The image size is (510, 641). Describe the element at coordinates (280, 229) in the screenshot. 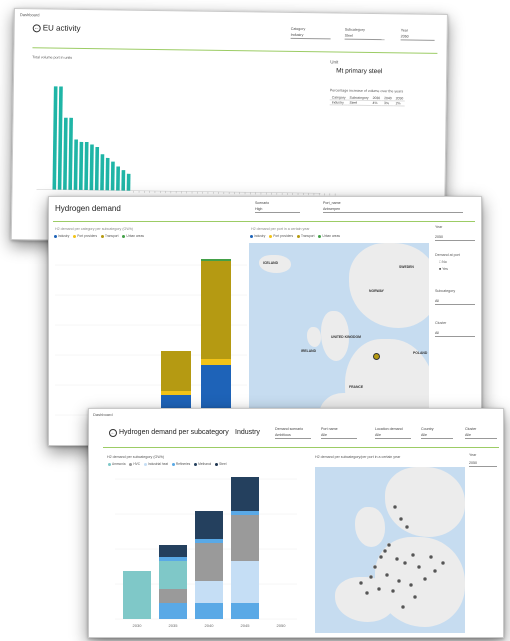

I see `map-title: H2 demand per port in a certain year` at that location.